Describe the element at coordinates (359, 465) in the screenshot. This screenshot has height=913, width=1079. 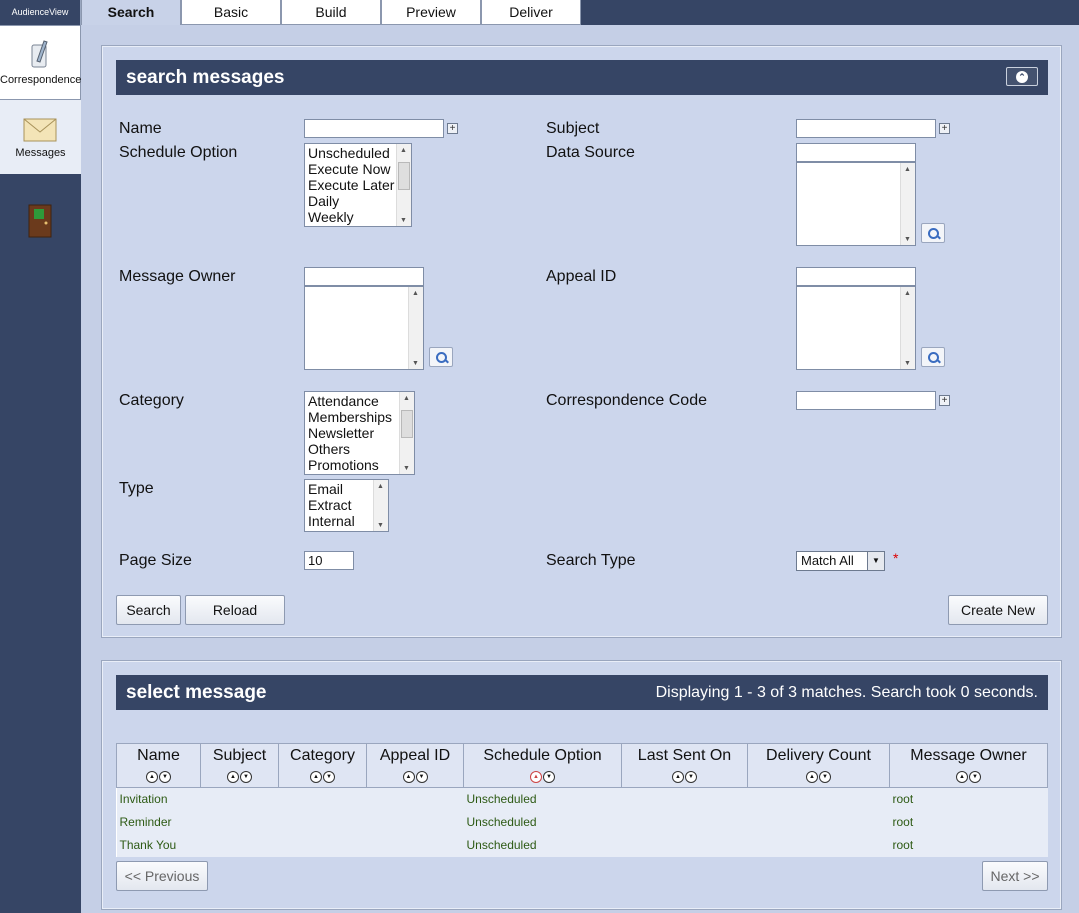
I see `category-item: Promotions` at that location.